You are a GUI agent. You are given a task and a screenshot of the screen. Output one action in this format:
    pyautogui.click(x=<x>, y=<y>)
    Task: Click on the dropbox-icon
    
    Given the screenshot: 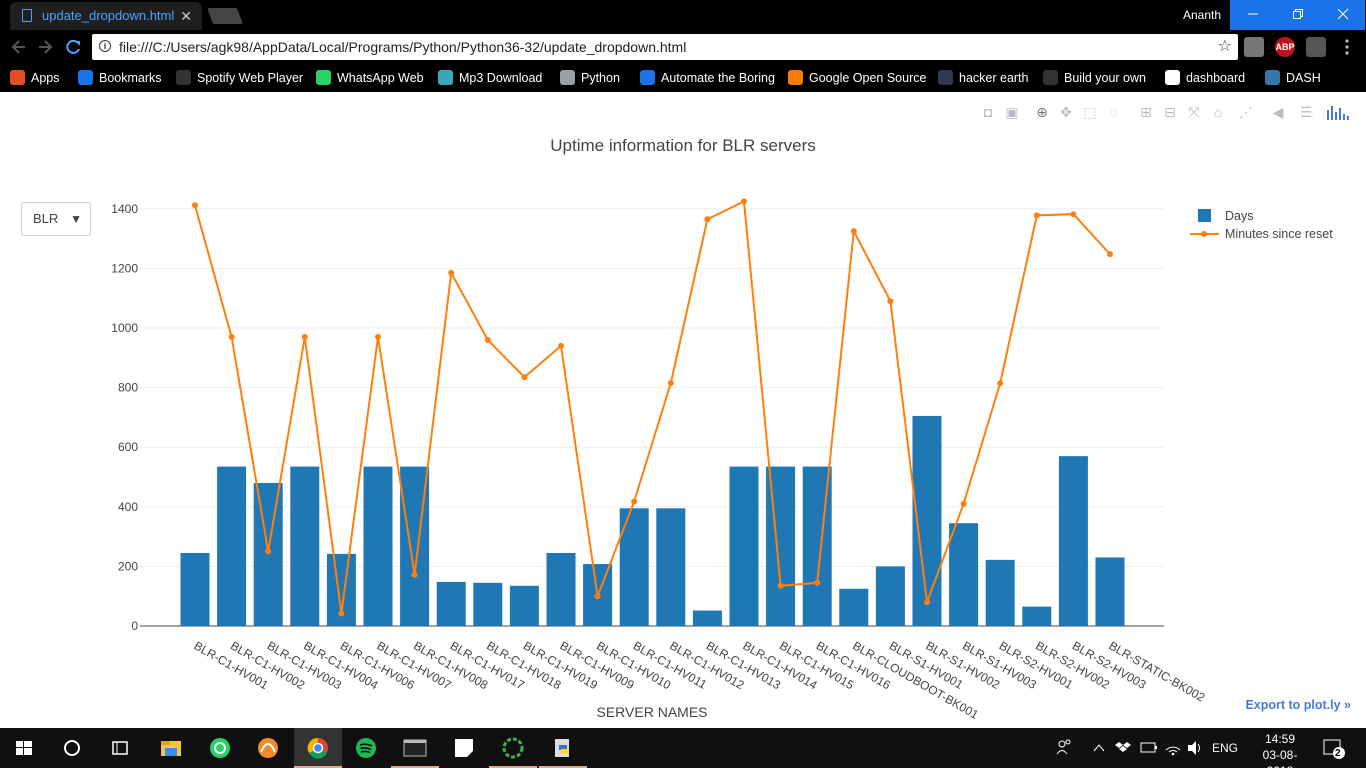 What is the action you would take?
    pyautogui.click(x=1123, y=748)
    